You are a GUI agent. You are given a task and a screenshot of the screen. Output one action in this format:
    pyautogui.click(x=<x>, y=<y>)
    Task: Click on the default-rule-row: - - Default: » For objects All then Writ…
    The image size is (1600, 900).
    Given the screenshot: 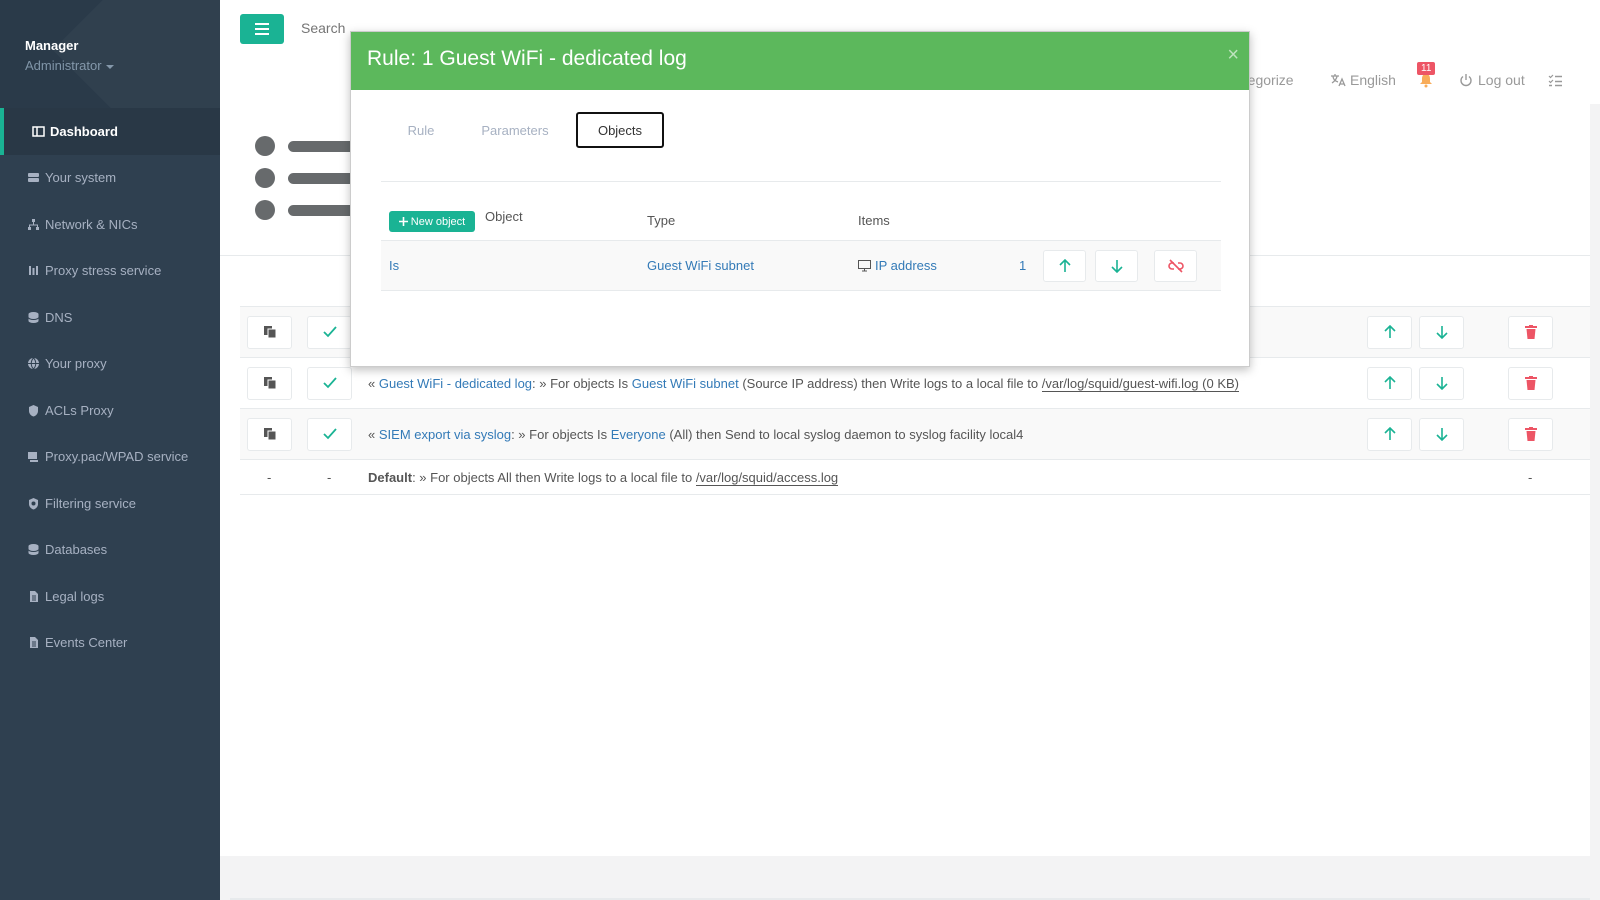 What is the action you would take?
    pyautogui.click(x=915, y=477)
    